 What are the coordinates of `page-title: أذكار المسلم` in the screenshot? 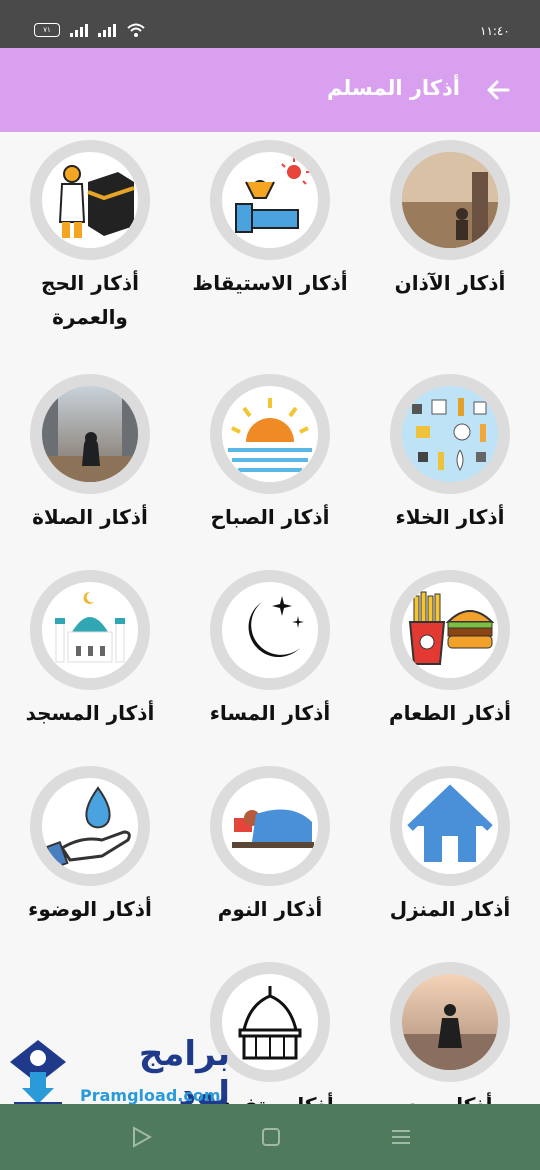 It's located at (393, 88).